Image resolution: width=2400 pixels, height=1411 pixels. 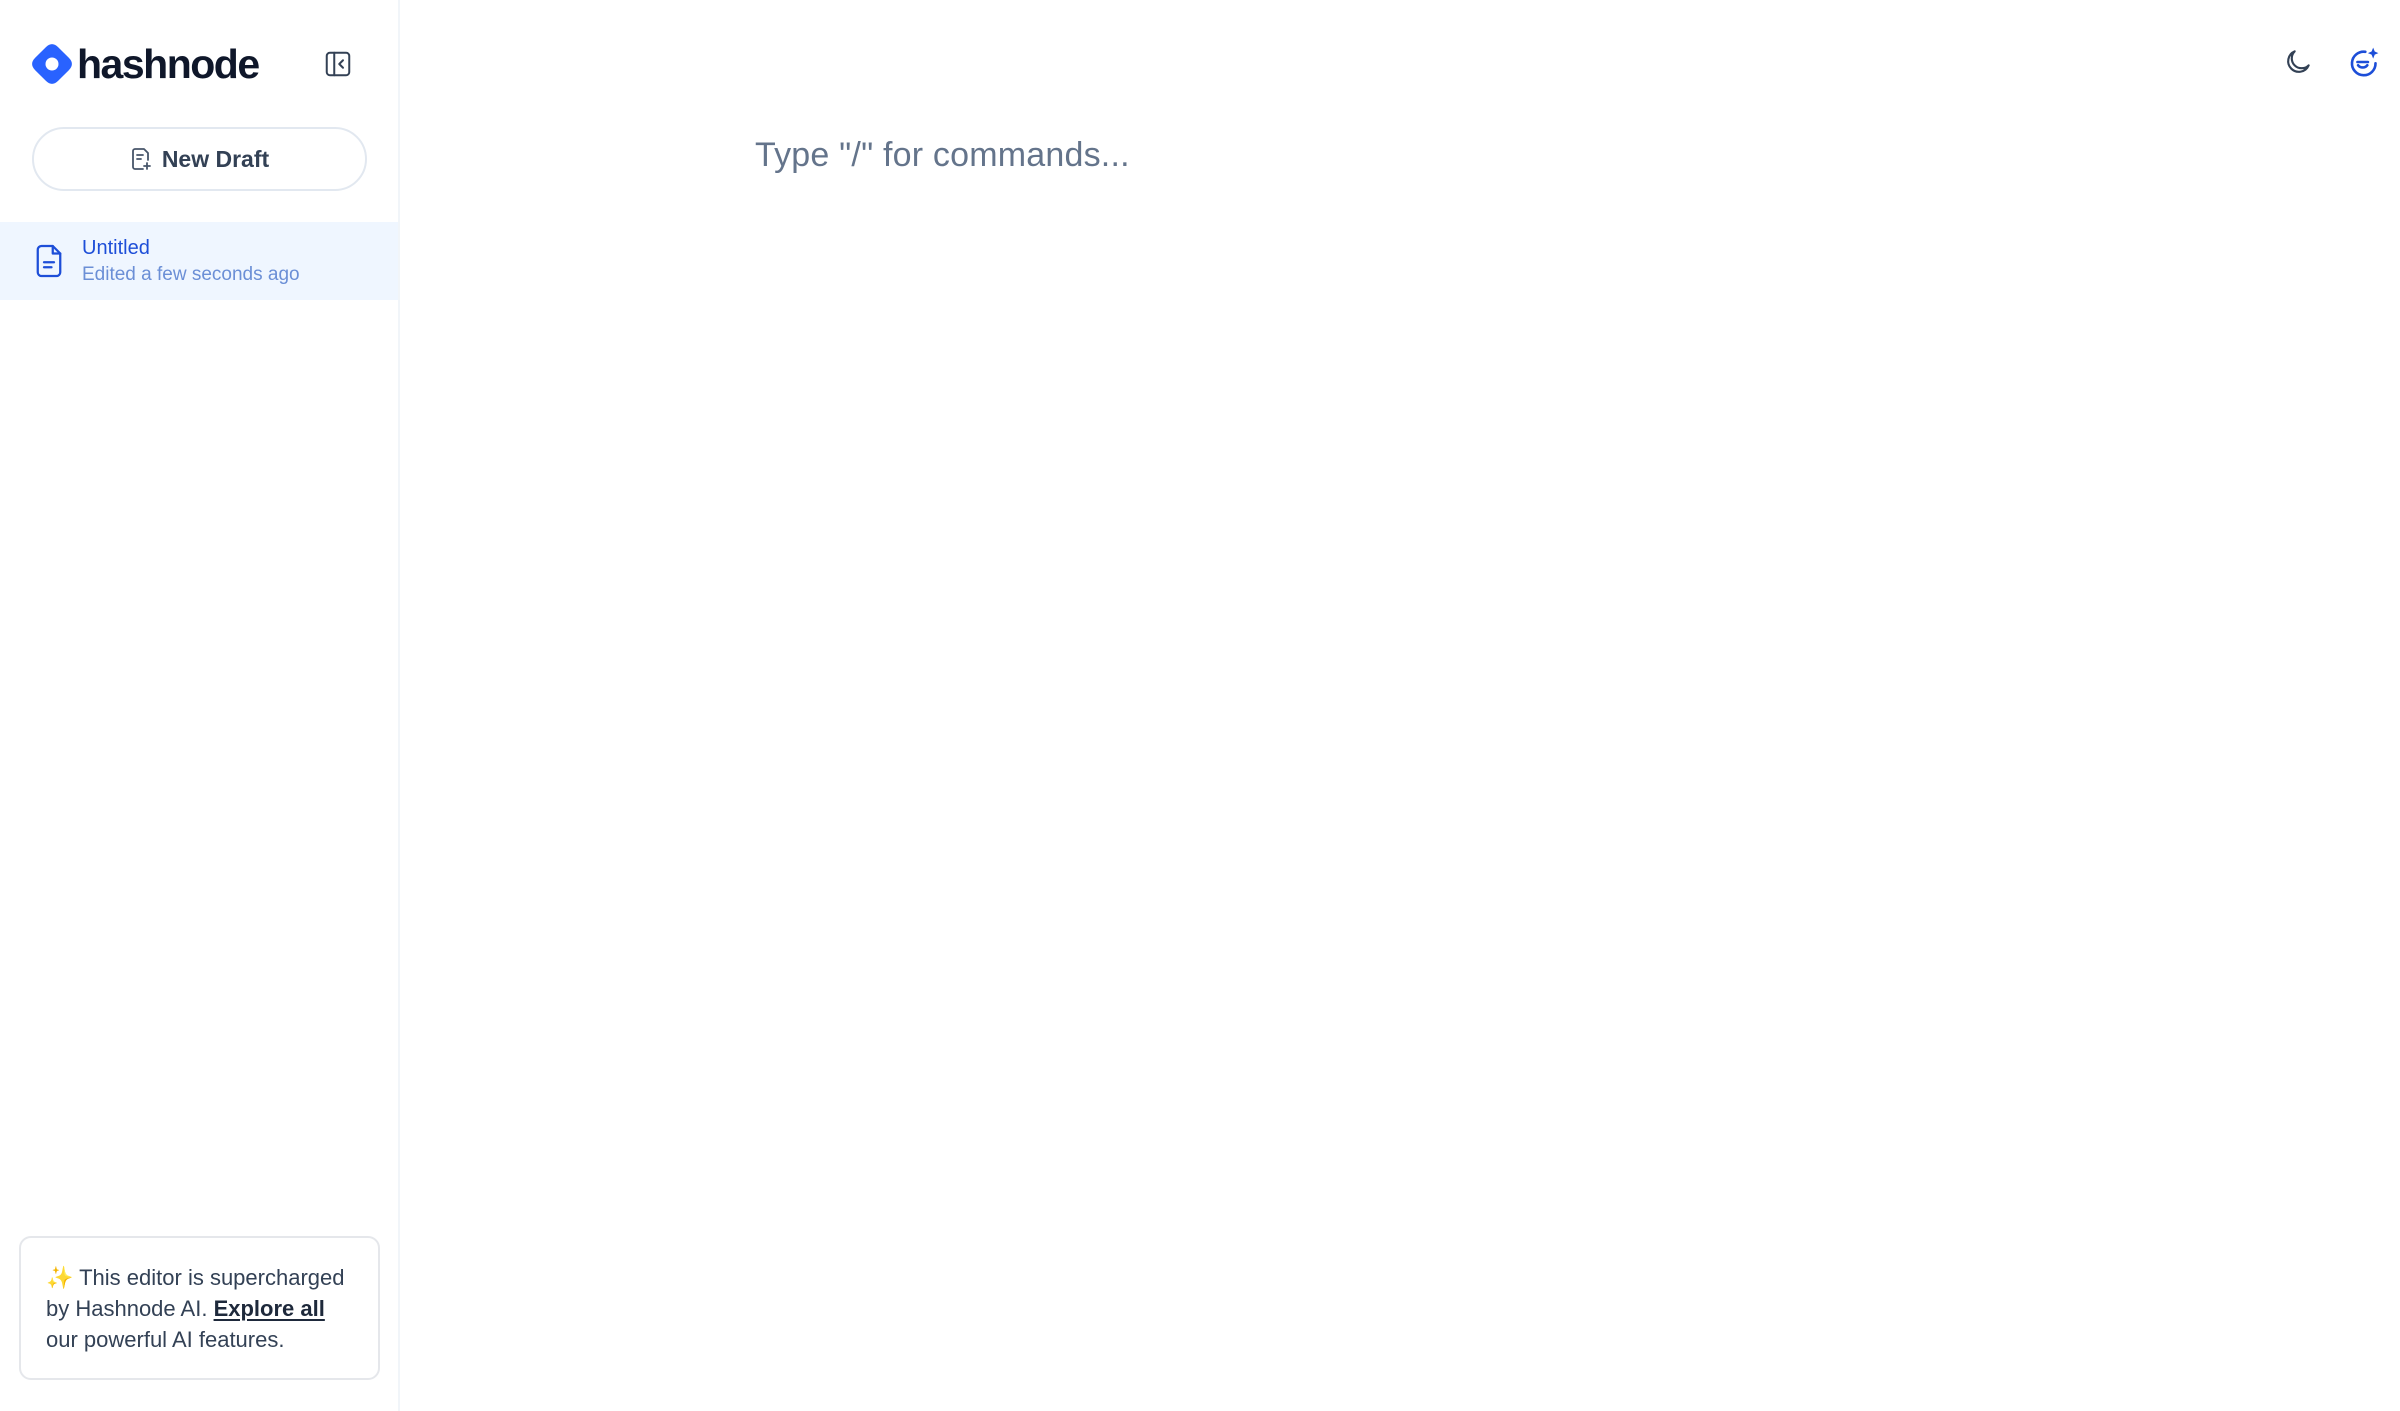 I want to click on ai-assistant-icon, so click(x=2364, y=62).